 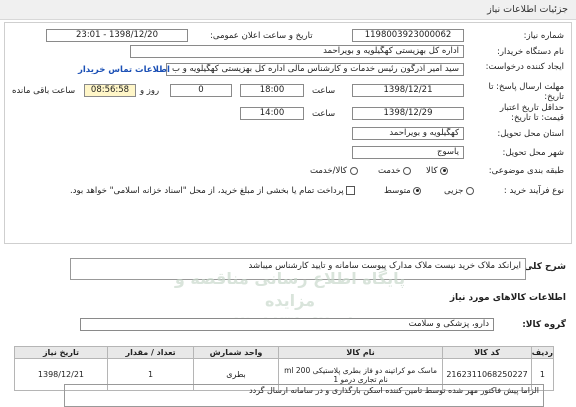 What do you see at coordinates (408, 90) in the screenshot?
I see `send-deadline-date-field: 1398/12/21` at bounding box center [408, 90].